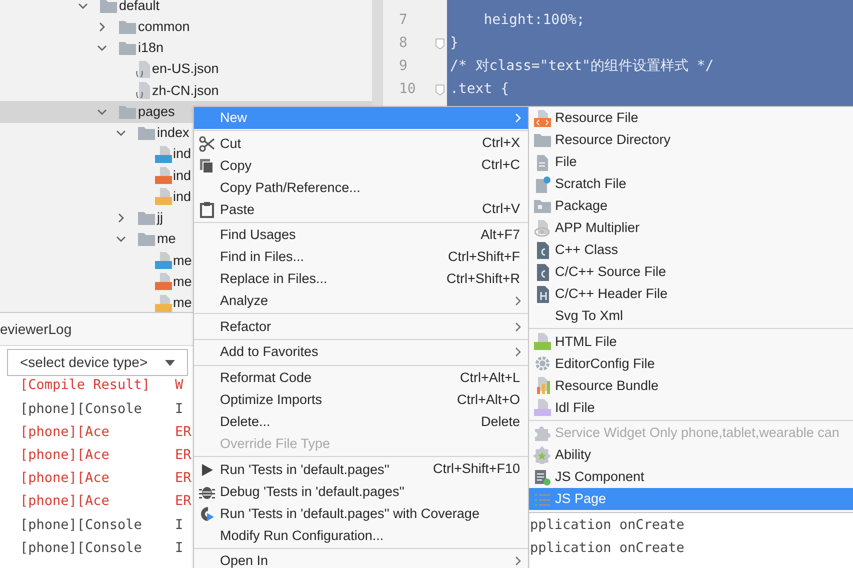 The image size is (853, 568). I want to click on menu-item: Debug 'Tests in 'default.pages'', so click(361, 491).